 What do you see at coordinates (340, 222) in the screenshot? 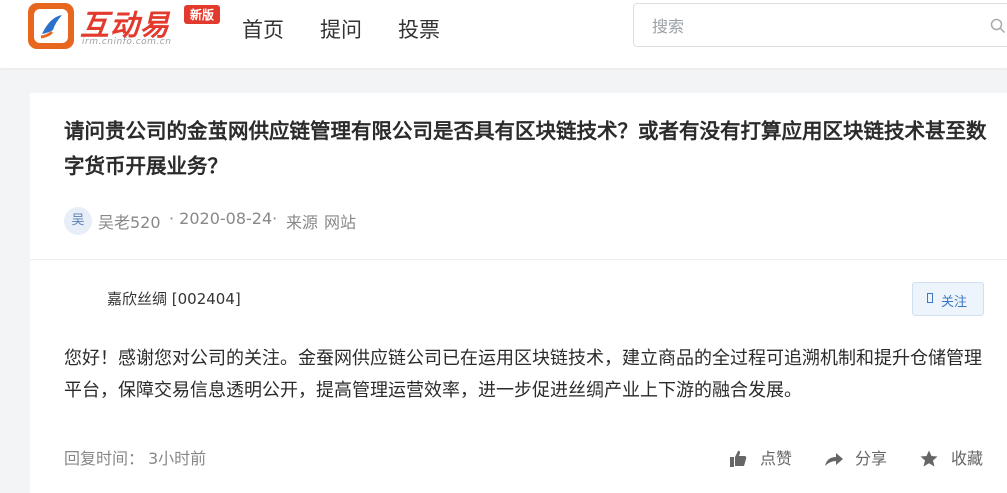
I see `source-value: 网站` at bounding box center [340, 222].